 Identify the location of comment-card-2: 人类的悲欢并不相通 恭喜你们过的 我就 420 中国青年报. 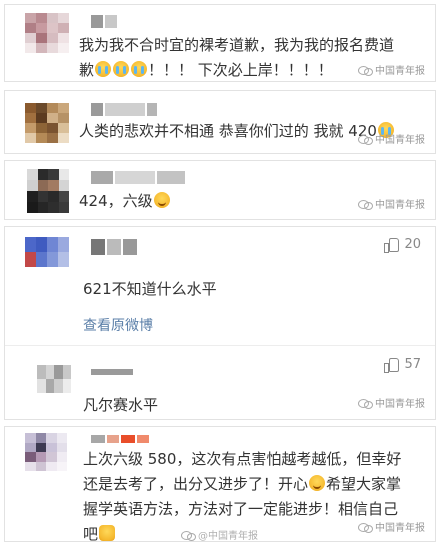
(220, 122).